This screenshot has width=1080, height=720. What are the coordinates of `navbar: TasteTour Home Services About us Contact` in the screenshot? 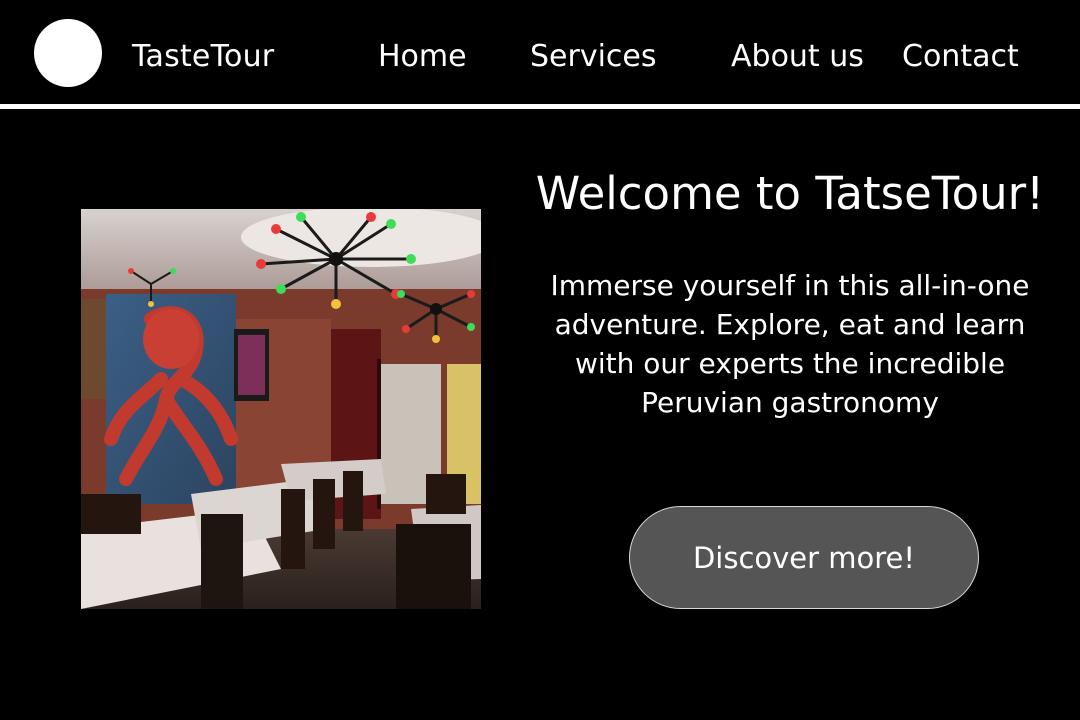 It's located at (540, 52).